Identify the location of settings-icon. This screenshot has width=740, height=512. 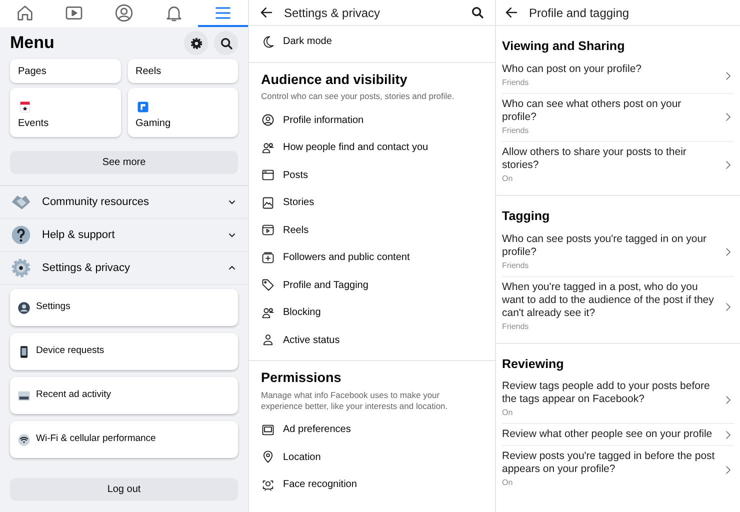
(196, 43).